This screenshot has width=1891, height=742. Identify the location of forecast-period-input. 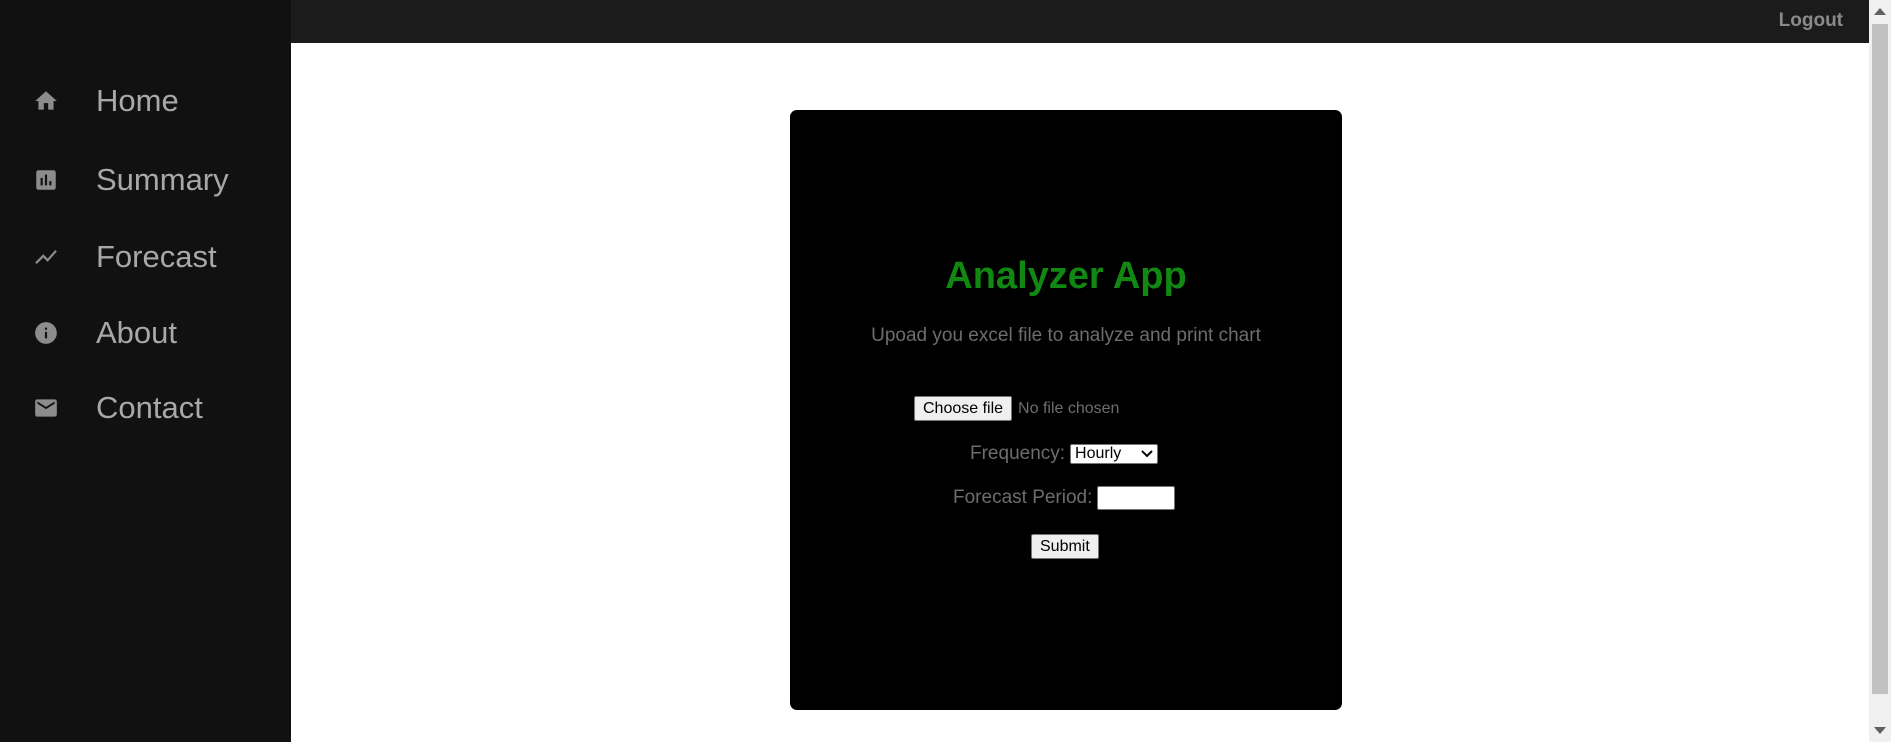
(1136, 498).